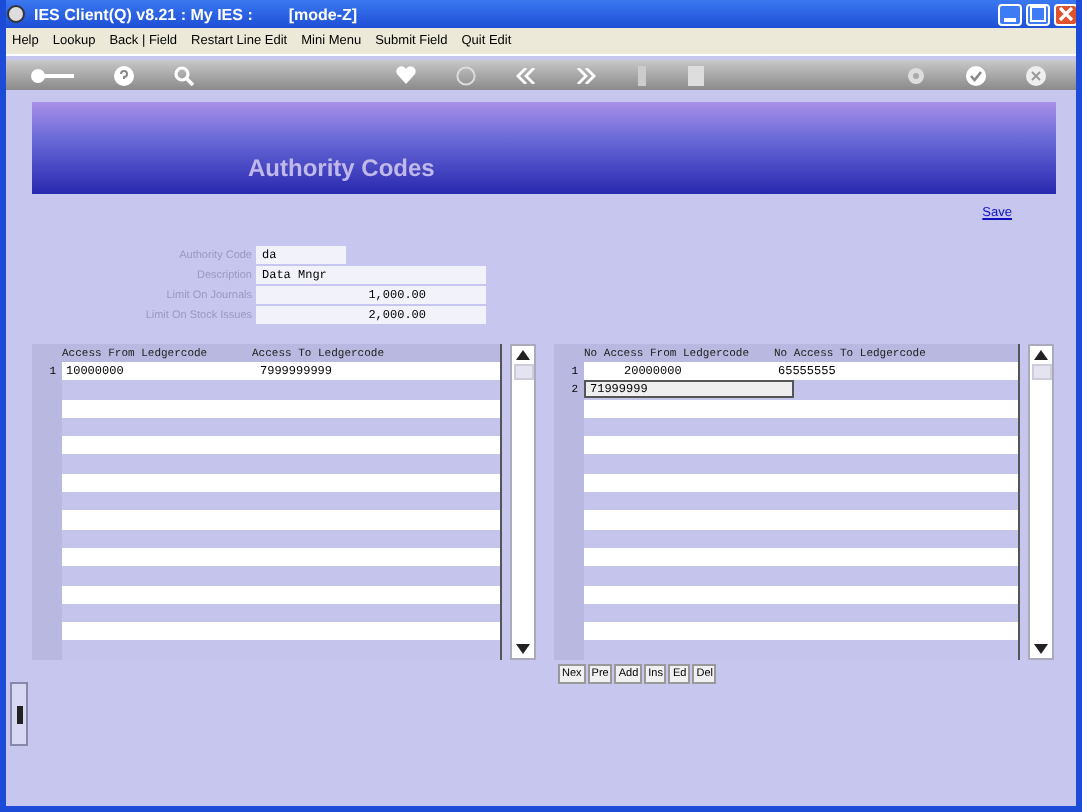  What do you see at coordinates (124, 75) in the screenshot?
I see `help-icon` at bounding box center [124, 75].